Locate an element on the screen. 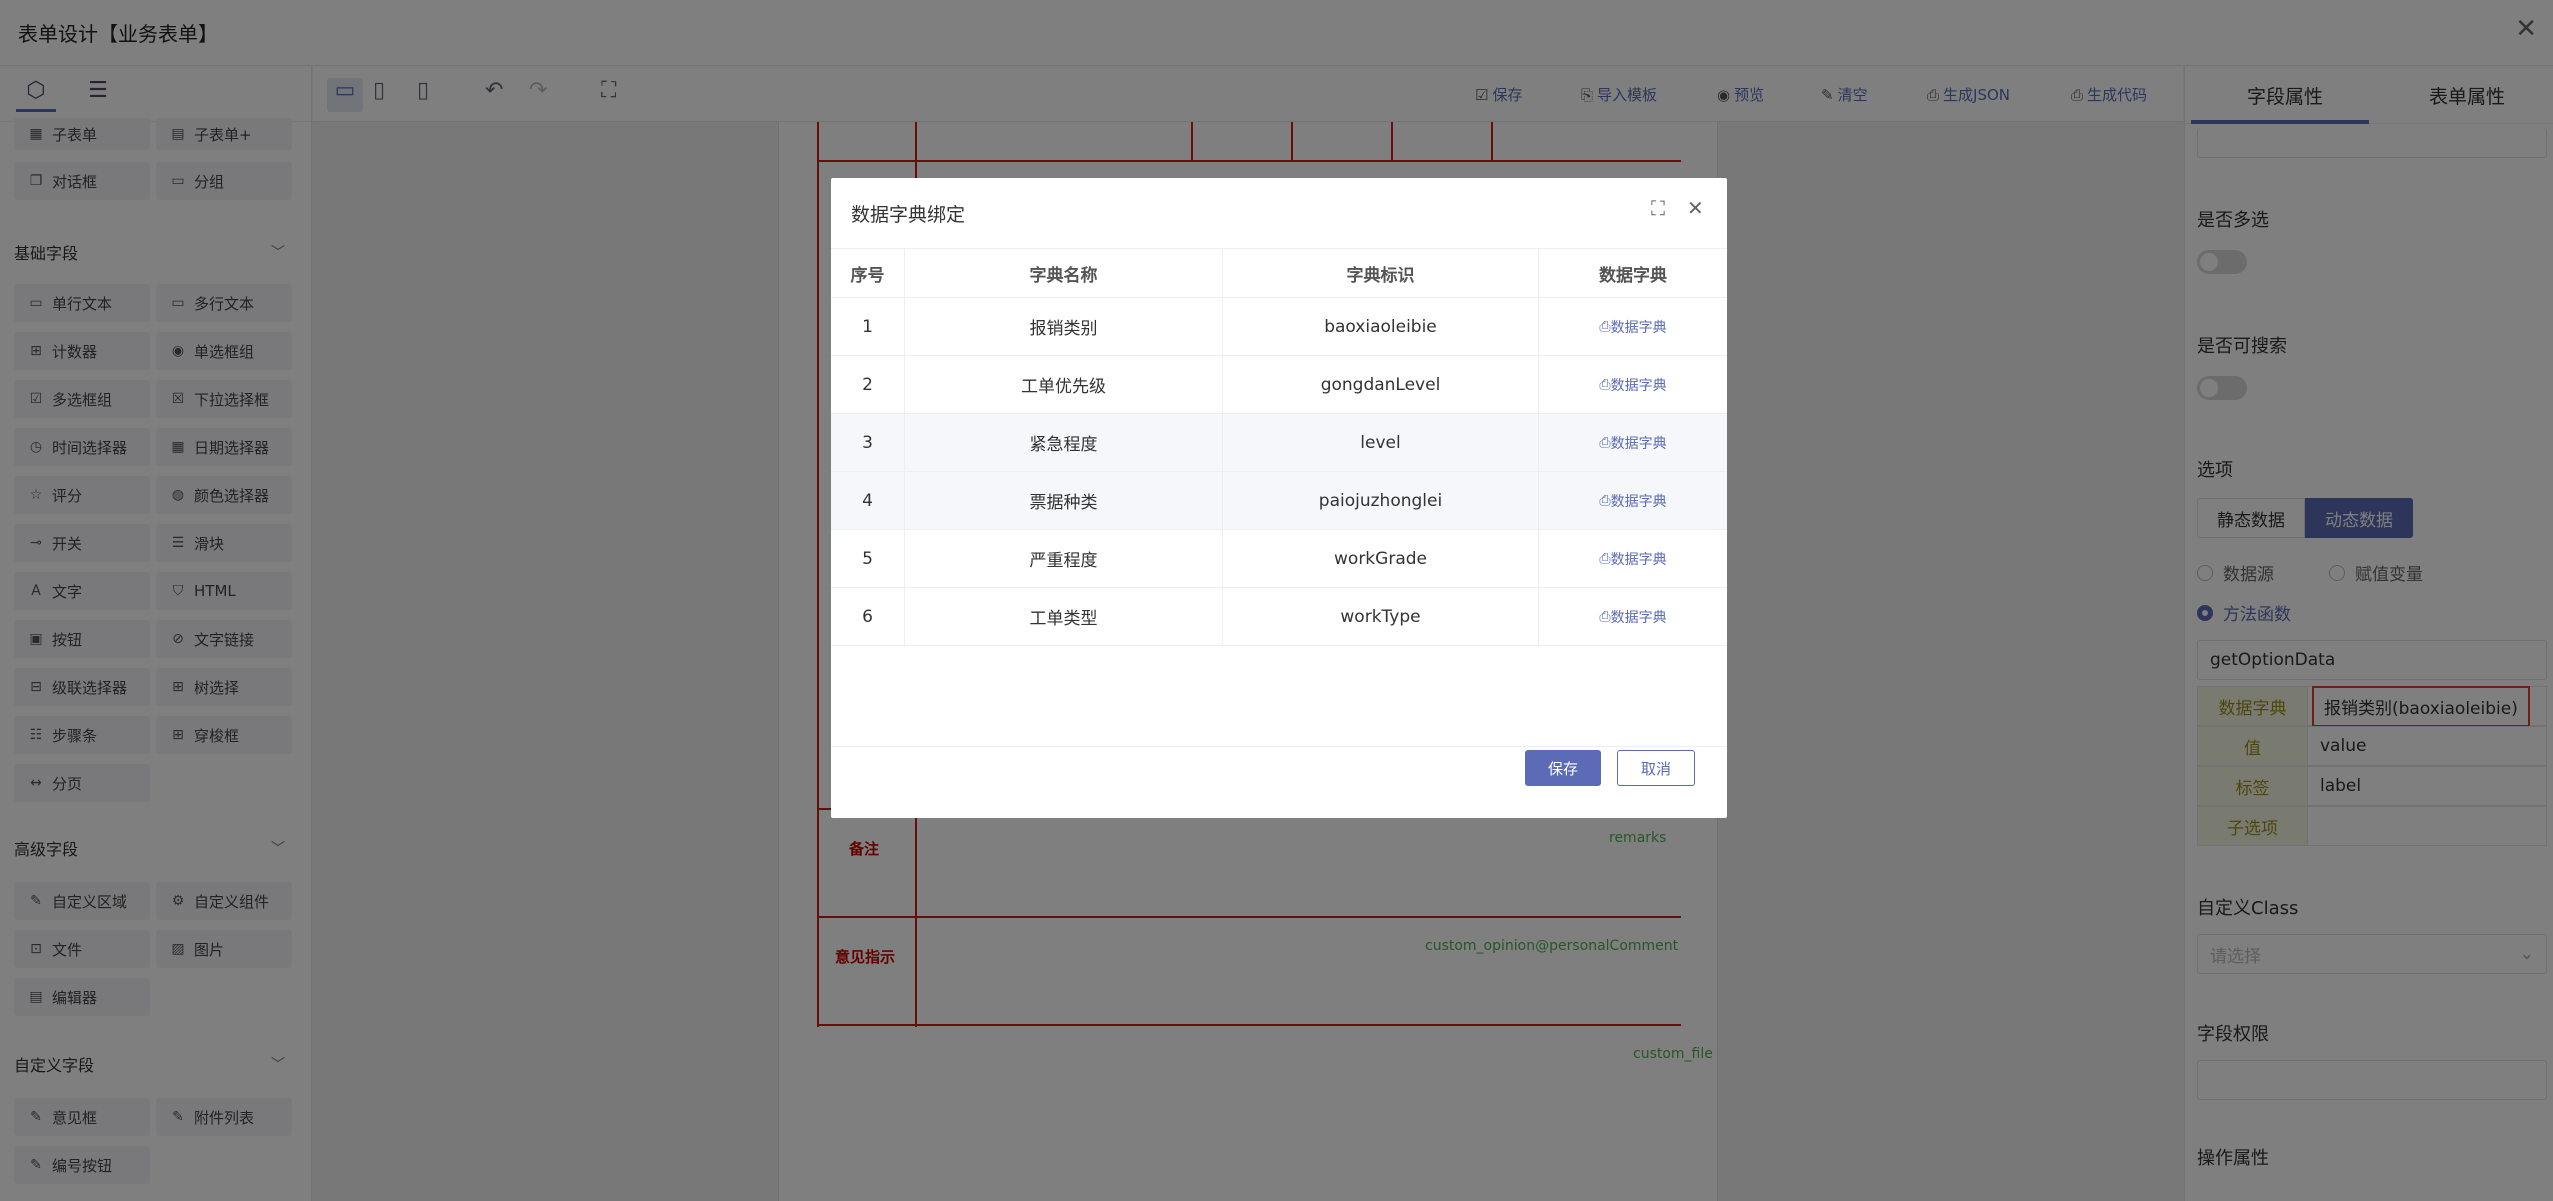  table-row: 4 票据种类 paiojuzhonglei ⎙ 数据字典 is located at coordinates (1279, 501).